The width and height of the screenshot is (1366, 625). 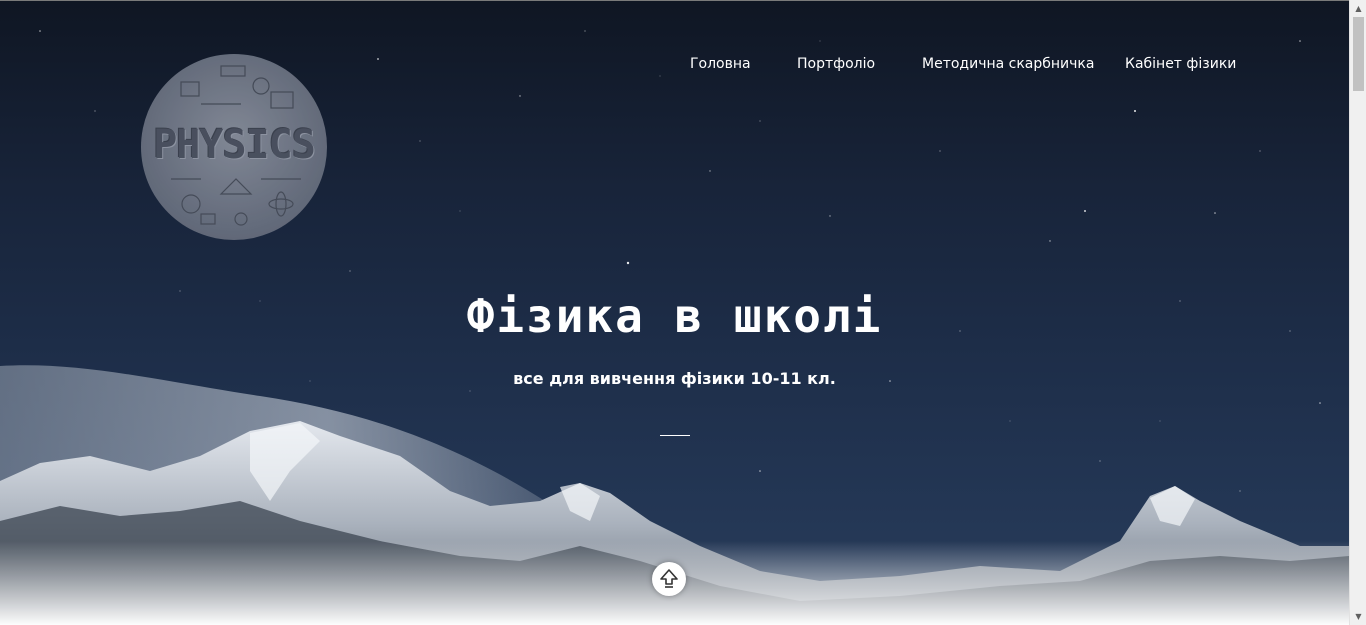 I want to click on nav-item-home: Головна, so click(x=720, y=64).